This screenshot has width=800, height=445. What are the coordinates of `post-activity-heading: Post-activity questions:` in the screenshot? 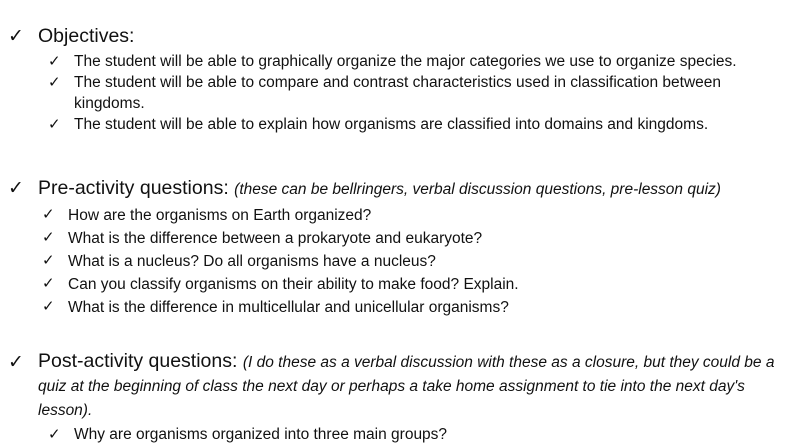 It's located at (138, 361).